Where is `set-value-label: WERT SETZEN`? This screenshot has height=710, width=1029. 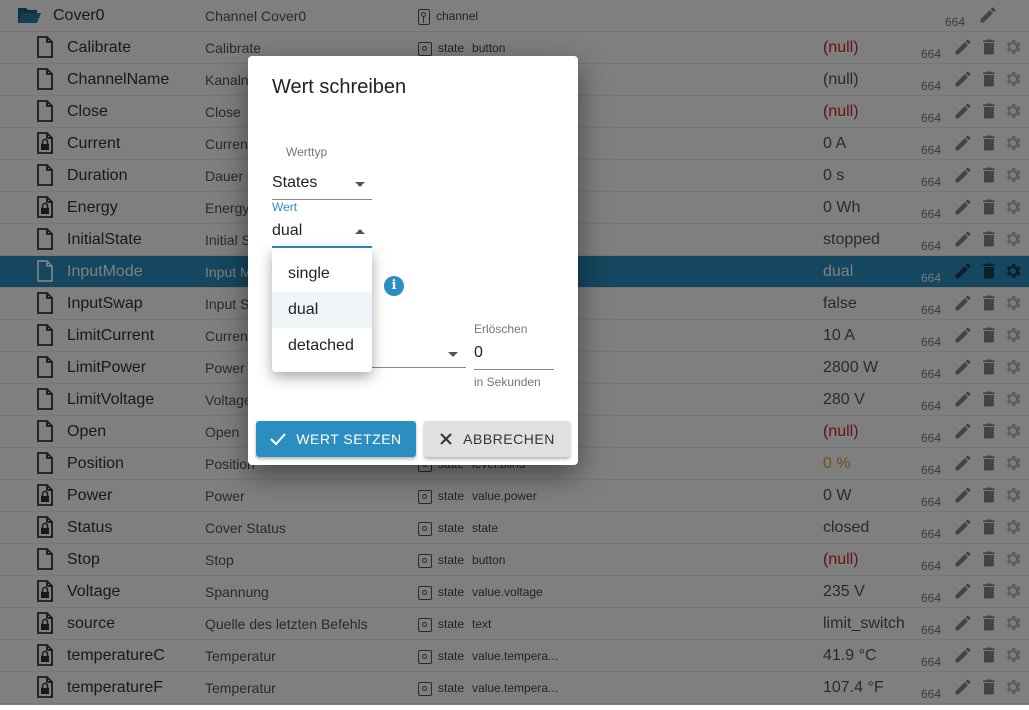 set-value-label: WERT SETZEN is located at coordinates (349, 439).